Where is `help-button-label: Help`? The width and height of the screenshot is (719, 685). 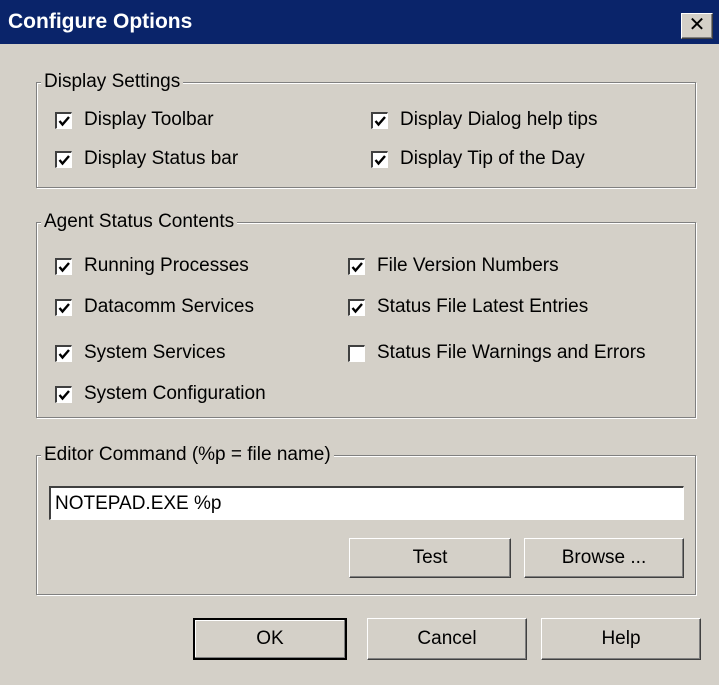 help-button-label: Help is located at coordinates (621, 638).